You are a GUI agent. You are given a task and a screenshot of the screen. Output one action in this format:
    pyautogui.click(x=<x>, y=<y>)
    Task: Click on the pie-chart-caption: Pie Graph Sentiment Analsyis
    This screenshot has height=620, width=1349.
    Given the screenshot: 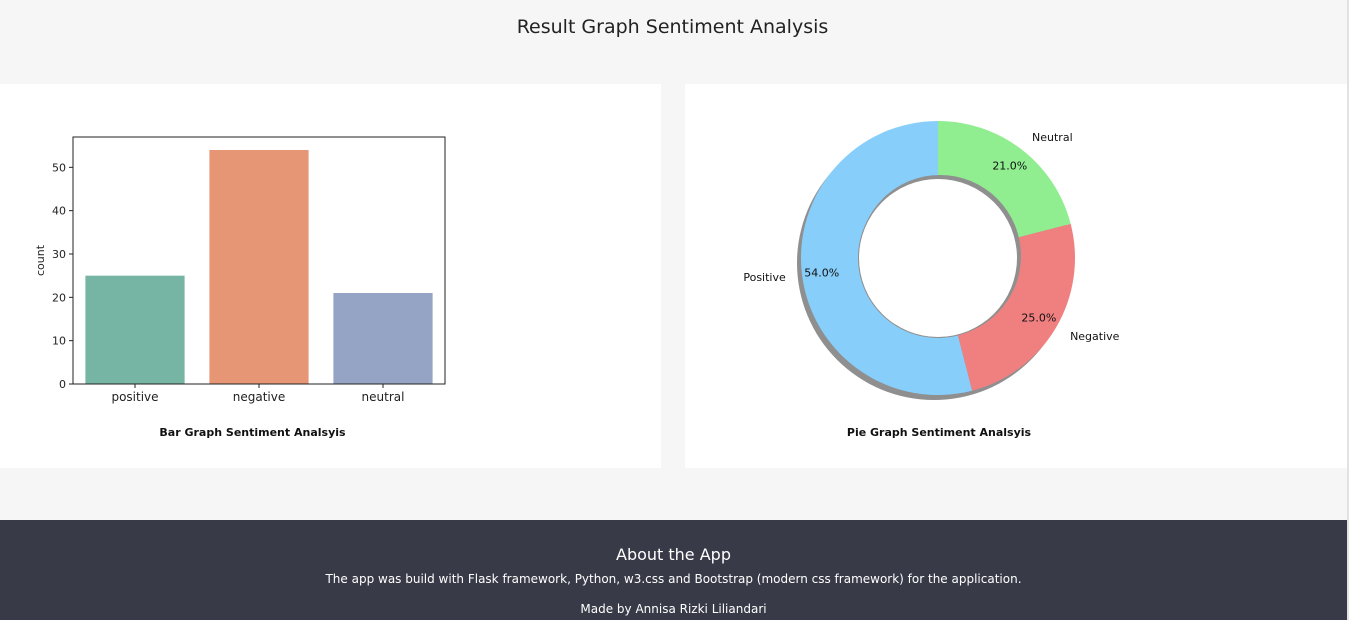 What is the action you would take?
    pyautogui.click(x=939, y=432)
    